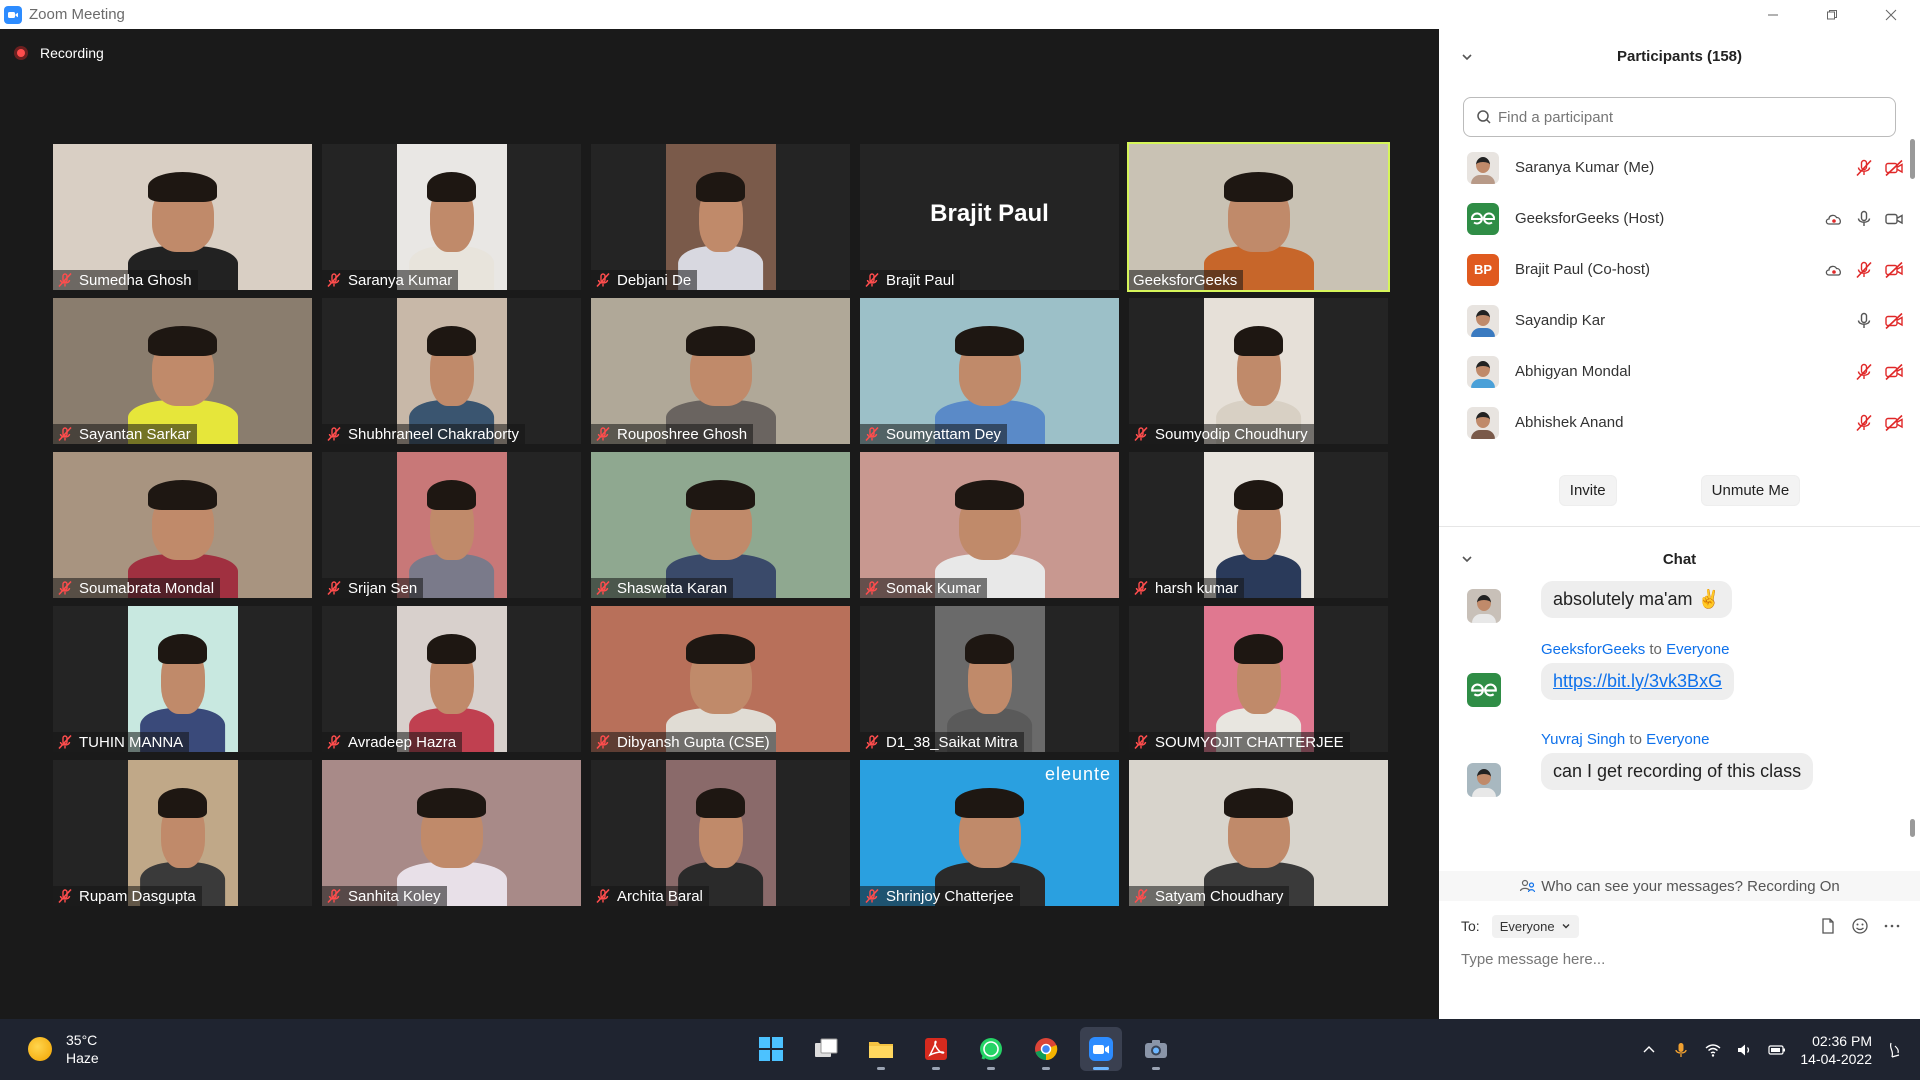 The image size is (1920, 1080). What do you see at coordinates (182, 371) in the screenshot?
I see `video-tile: Sayantan Sarkar` at bounding box center [182, 371].